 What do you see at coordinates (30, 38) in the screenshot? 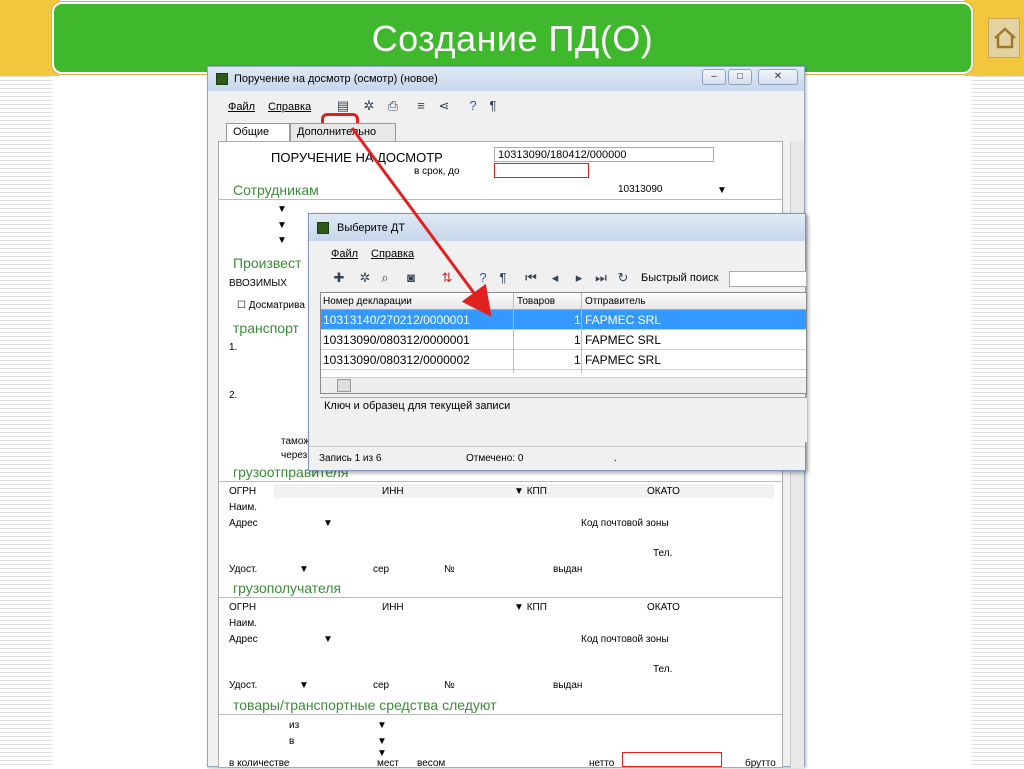
I see `left-yellow-band` at bounding box center [30, 38].